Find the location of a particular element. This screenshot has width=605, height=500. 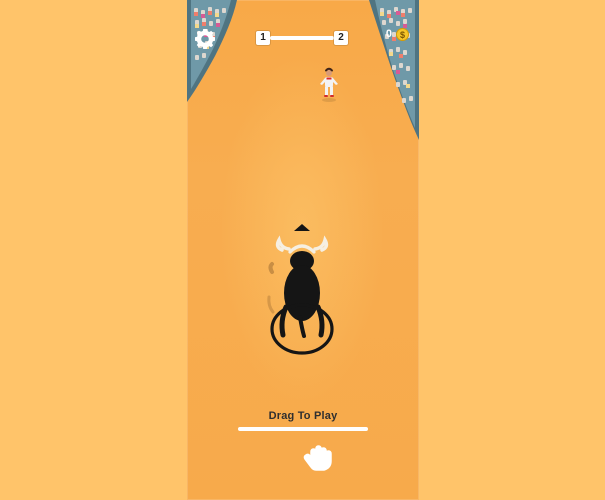

drag-to-play-prompt: Drag To Play is located at coordinates (303, 439).